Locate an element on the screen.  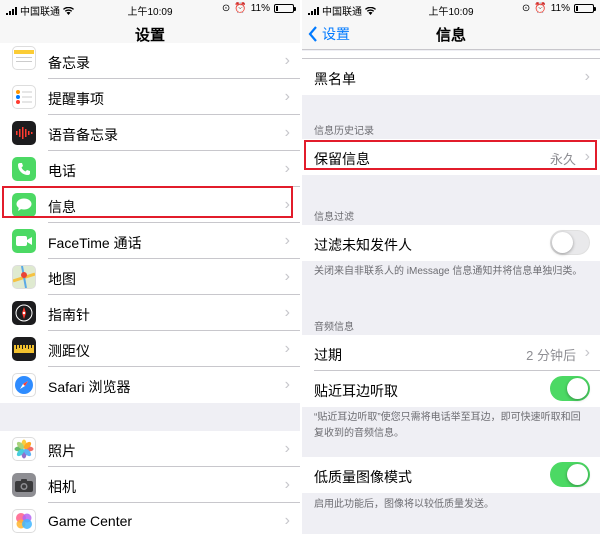
keep-messages-row: 保留信息 永久 › is located at coordinates (451, 157).